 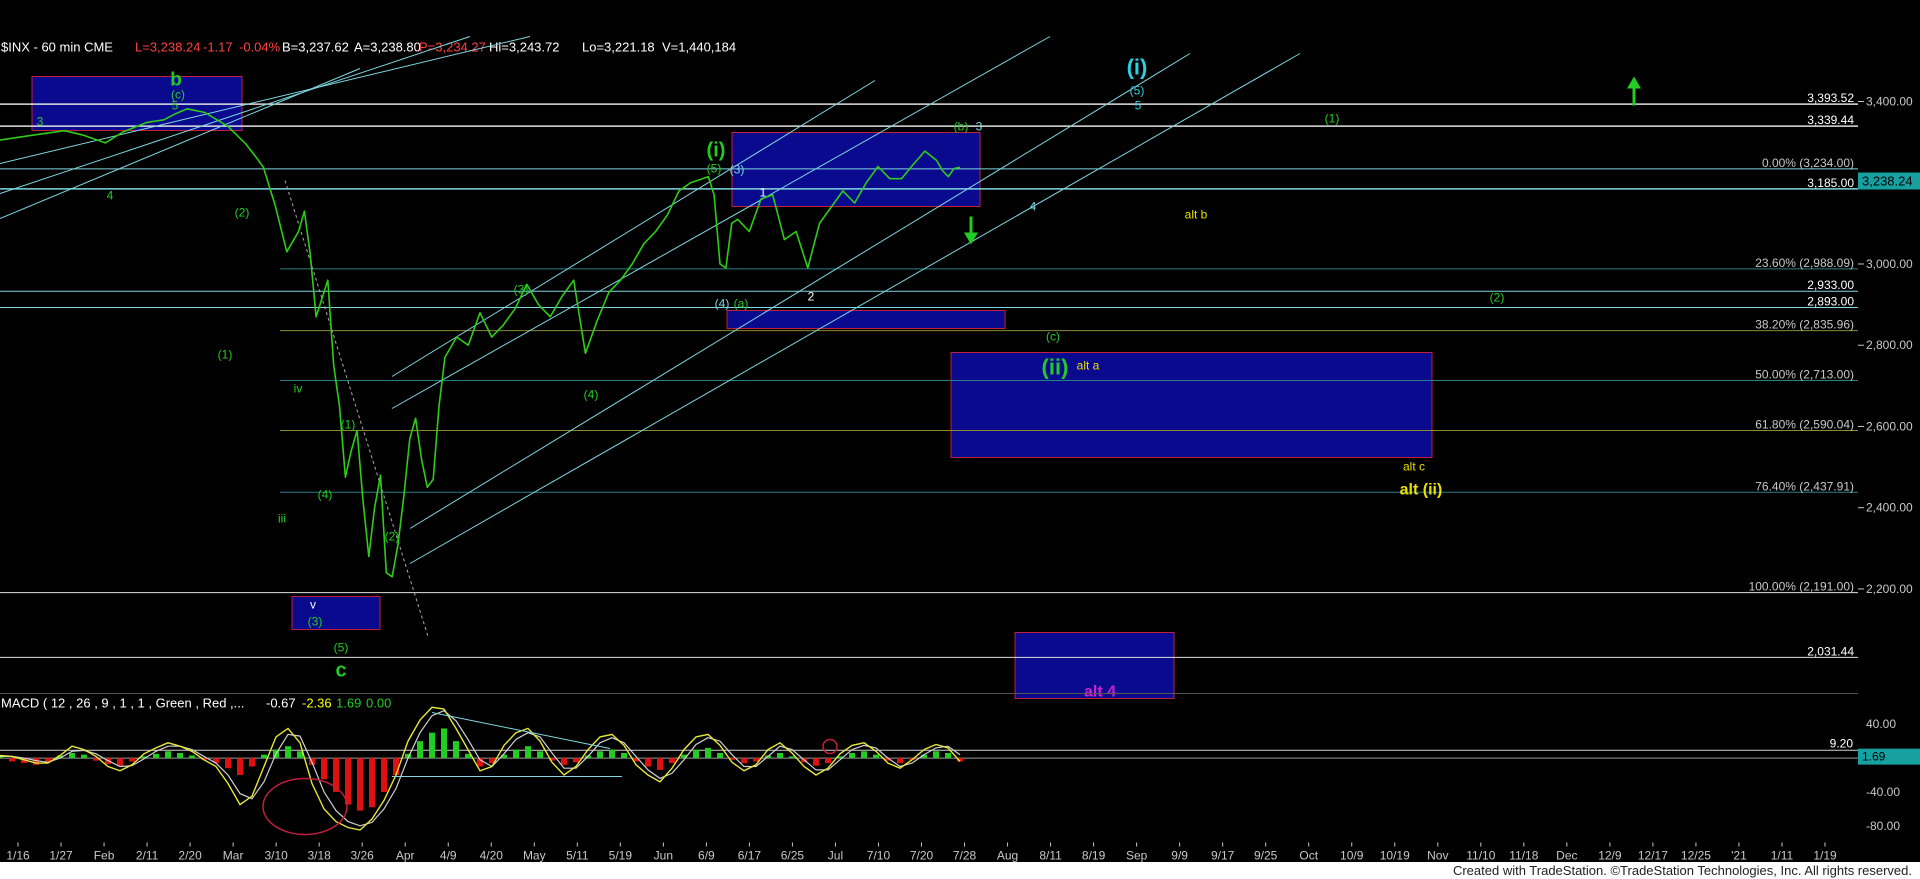 I want to click on volume-label: V=1,440,184, so click(x=699, y=47).